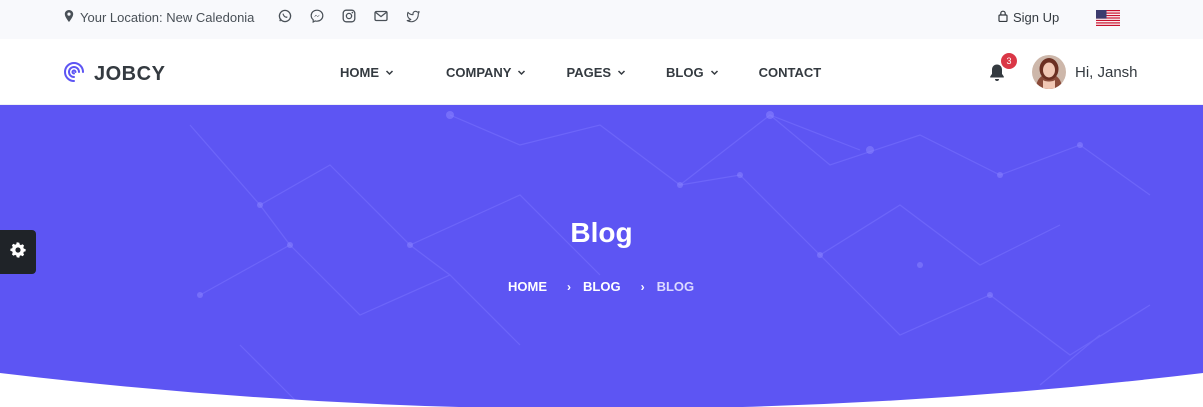 The image size is (1203, 407). I want to click on location-text: Your Location: New Caledonia, so click(167, 17).